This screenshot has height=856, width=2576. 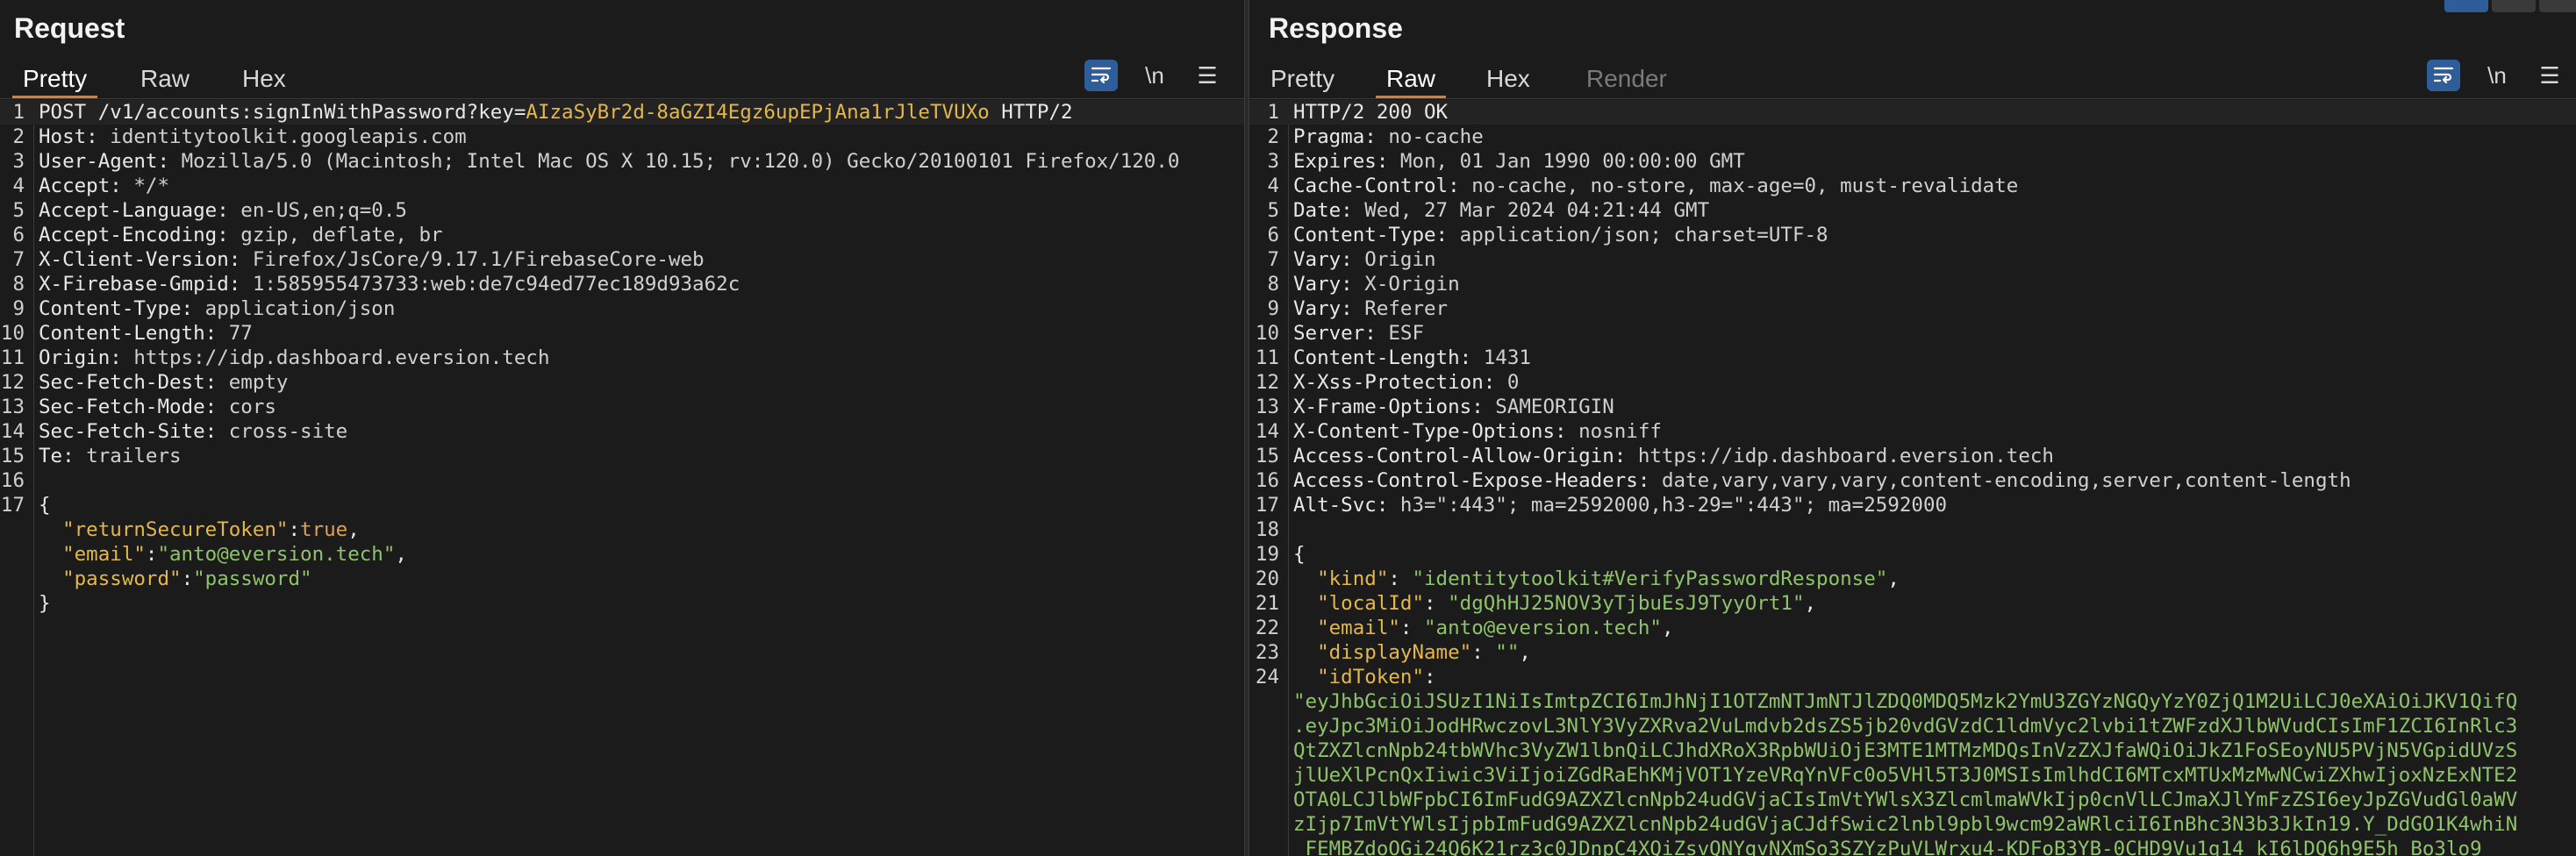 I want to click on request-title: Request, so click(x=69, y=28).